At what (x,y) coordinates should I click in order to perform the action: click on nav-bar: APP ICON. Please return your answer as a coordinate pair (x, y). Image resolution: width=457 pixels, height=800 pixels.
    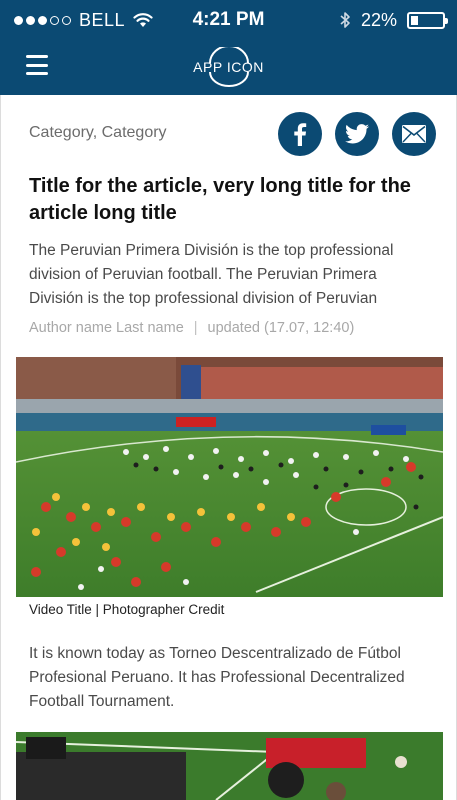
    Looking at the image, I should click on (228, 67).